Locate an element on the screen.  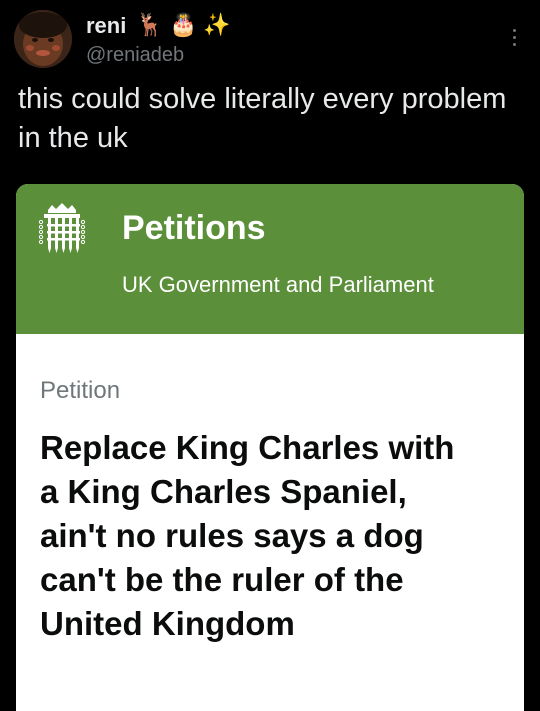
avatar-image is located at coordinates (43, 39).